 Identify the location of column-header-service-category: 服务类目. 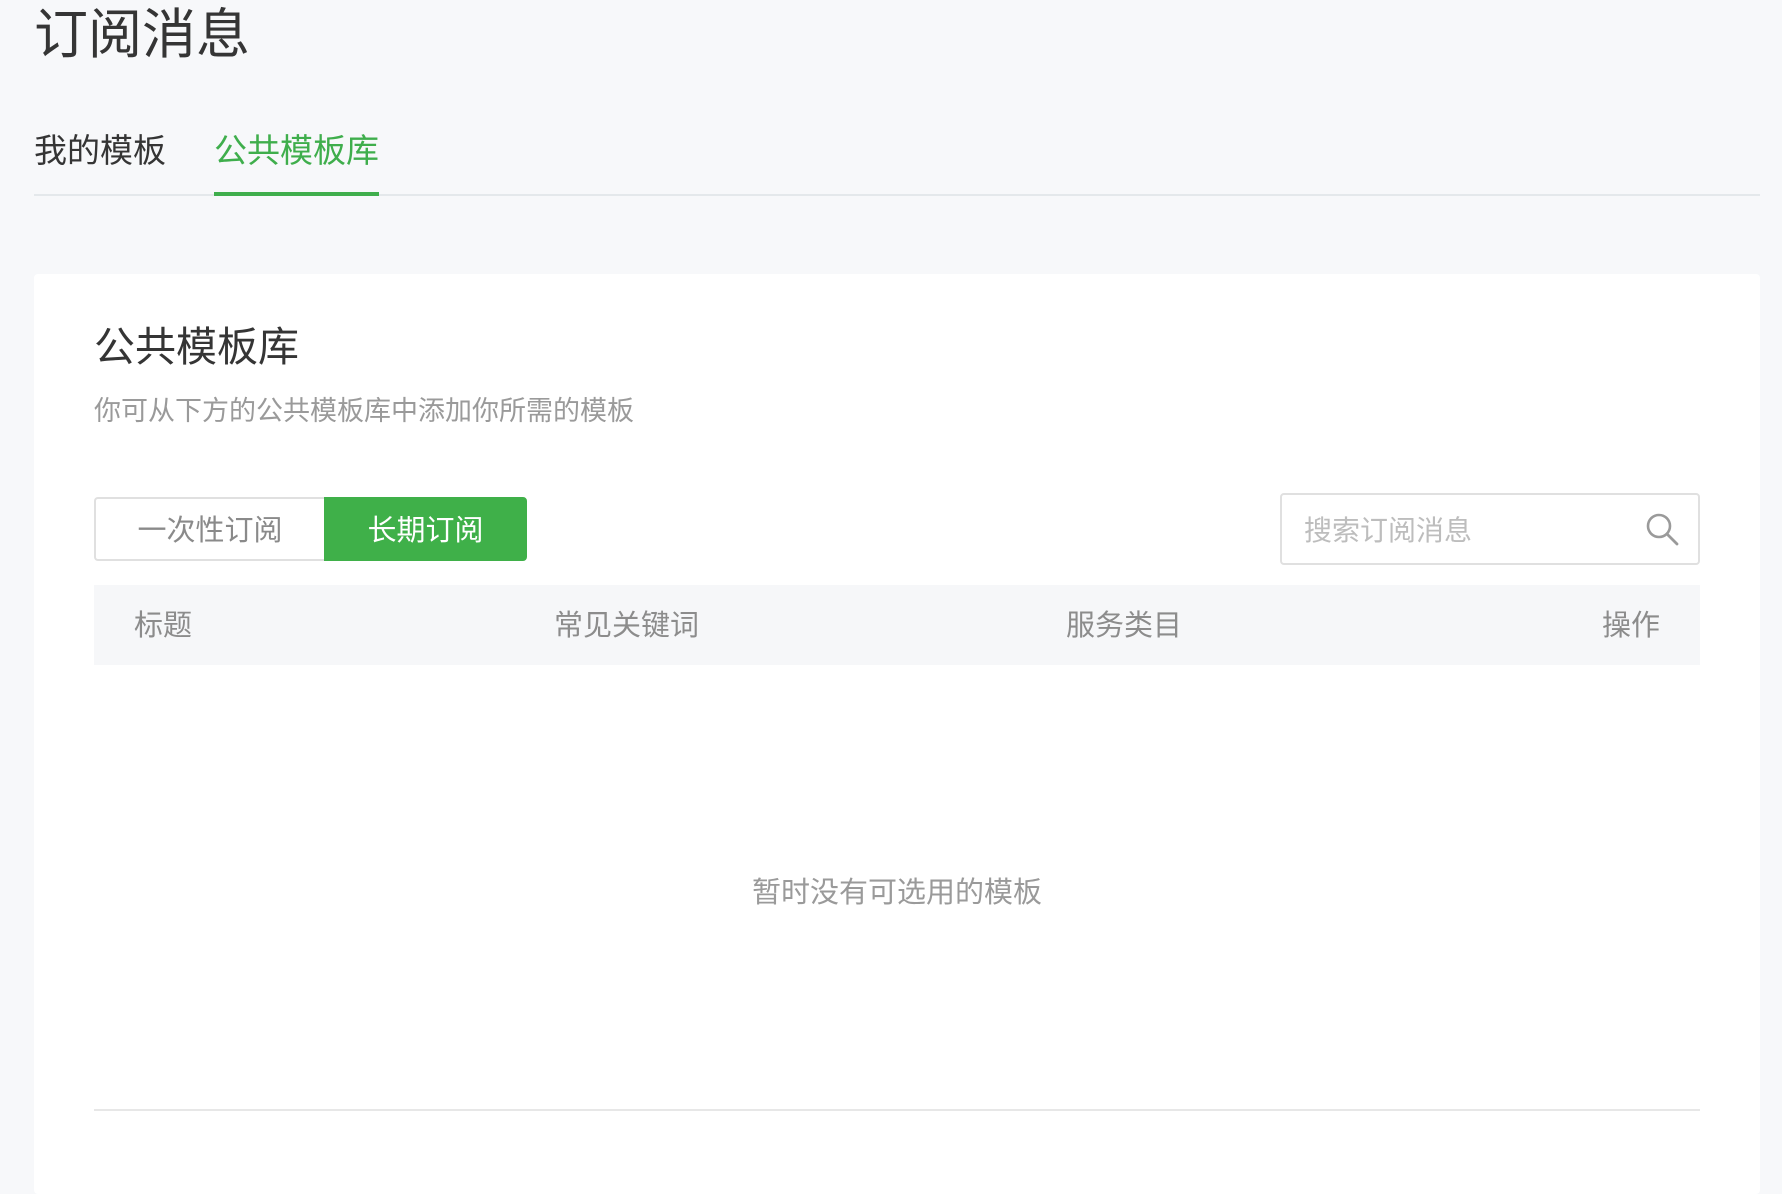
(1124, 625).